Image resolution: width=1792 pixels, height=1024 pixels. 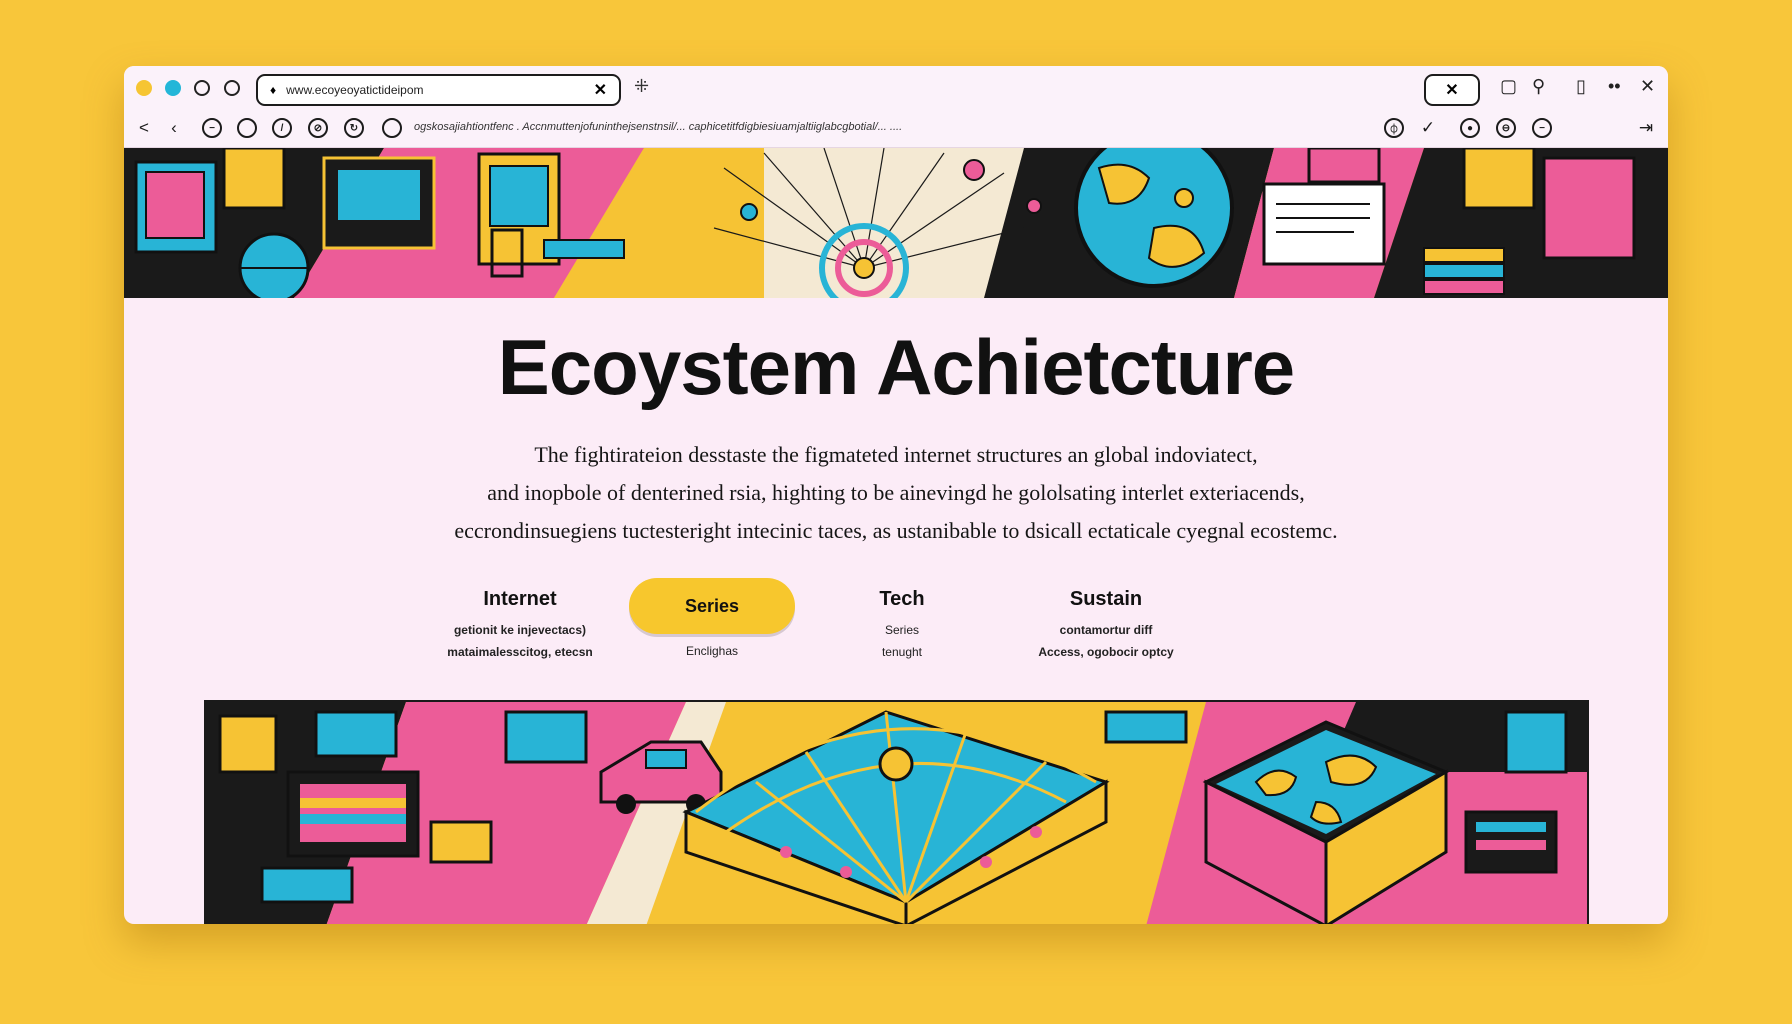 What do you see at coordinates (212, 128) in the screenshot?
I see `reload-icon: −` at bounding box center [212, 128].